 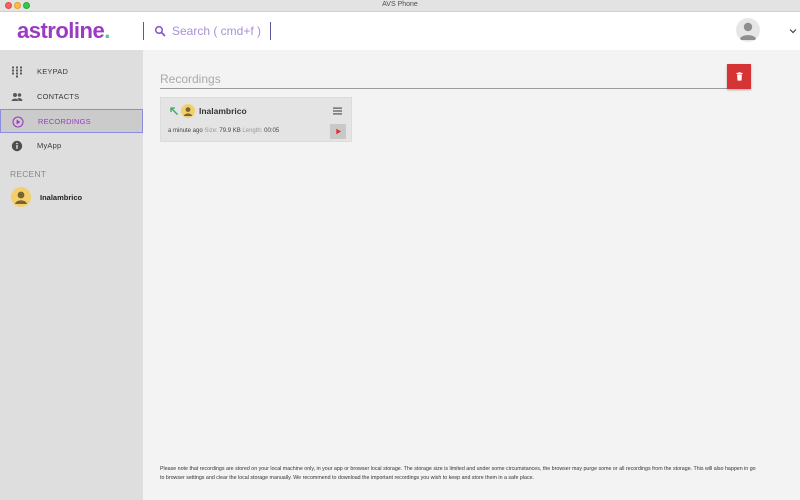 I want to click on sidebar-item-label: RECORDINGS, so click(x=64, y=121).